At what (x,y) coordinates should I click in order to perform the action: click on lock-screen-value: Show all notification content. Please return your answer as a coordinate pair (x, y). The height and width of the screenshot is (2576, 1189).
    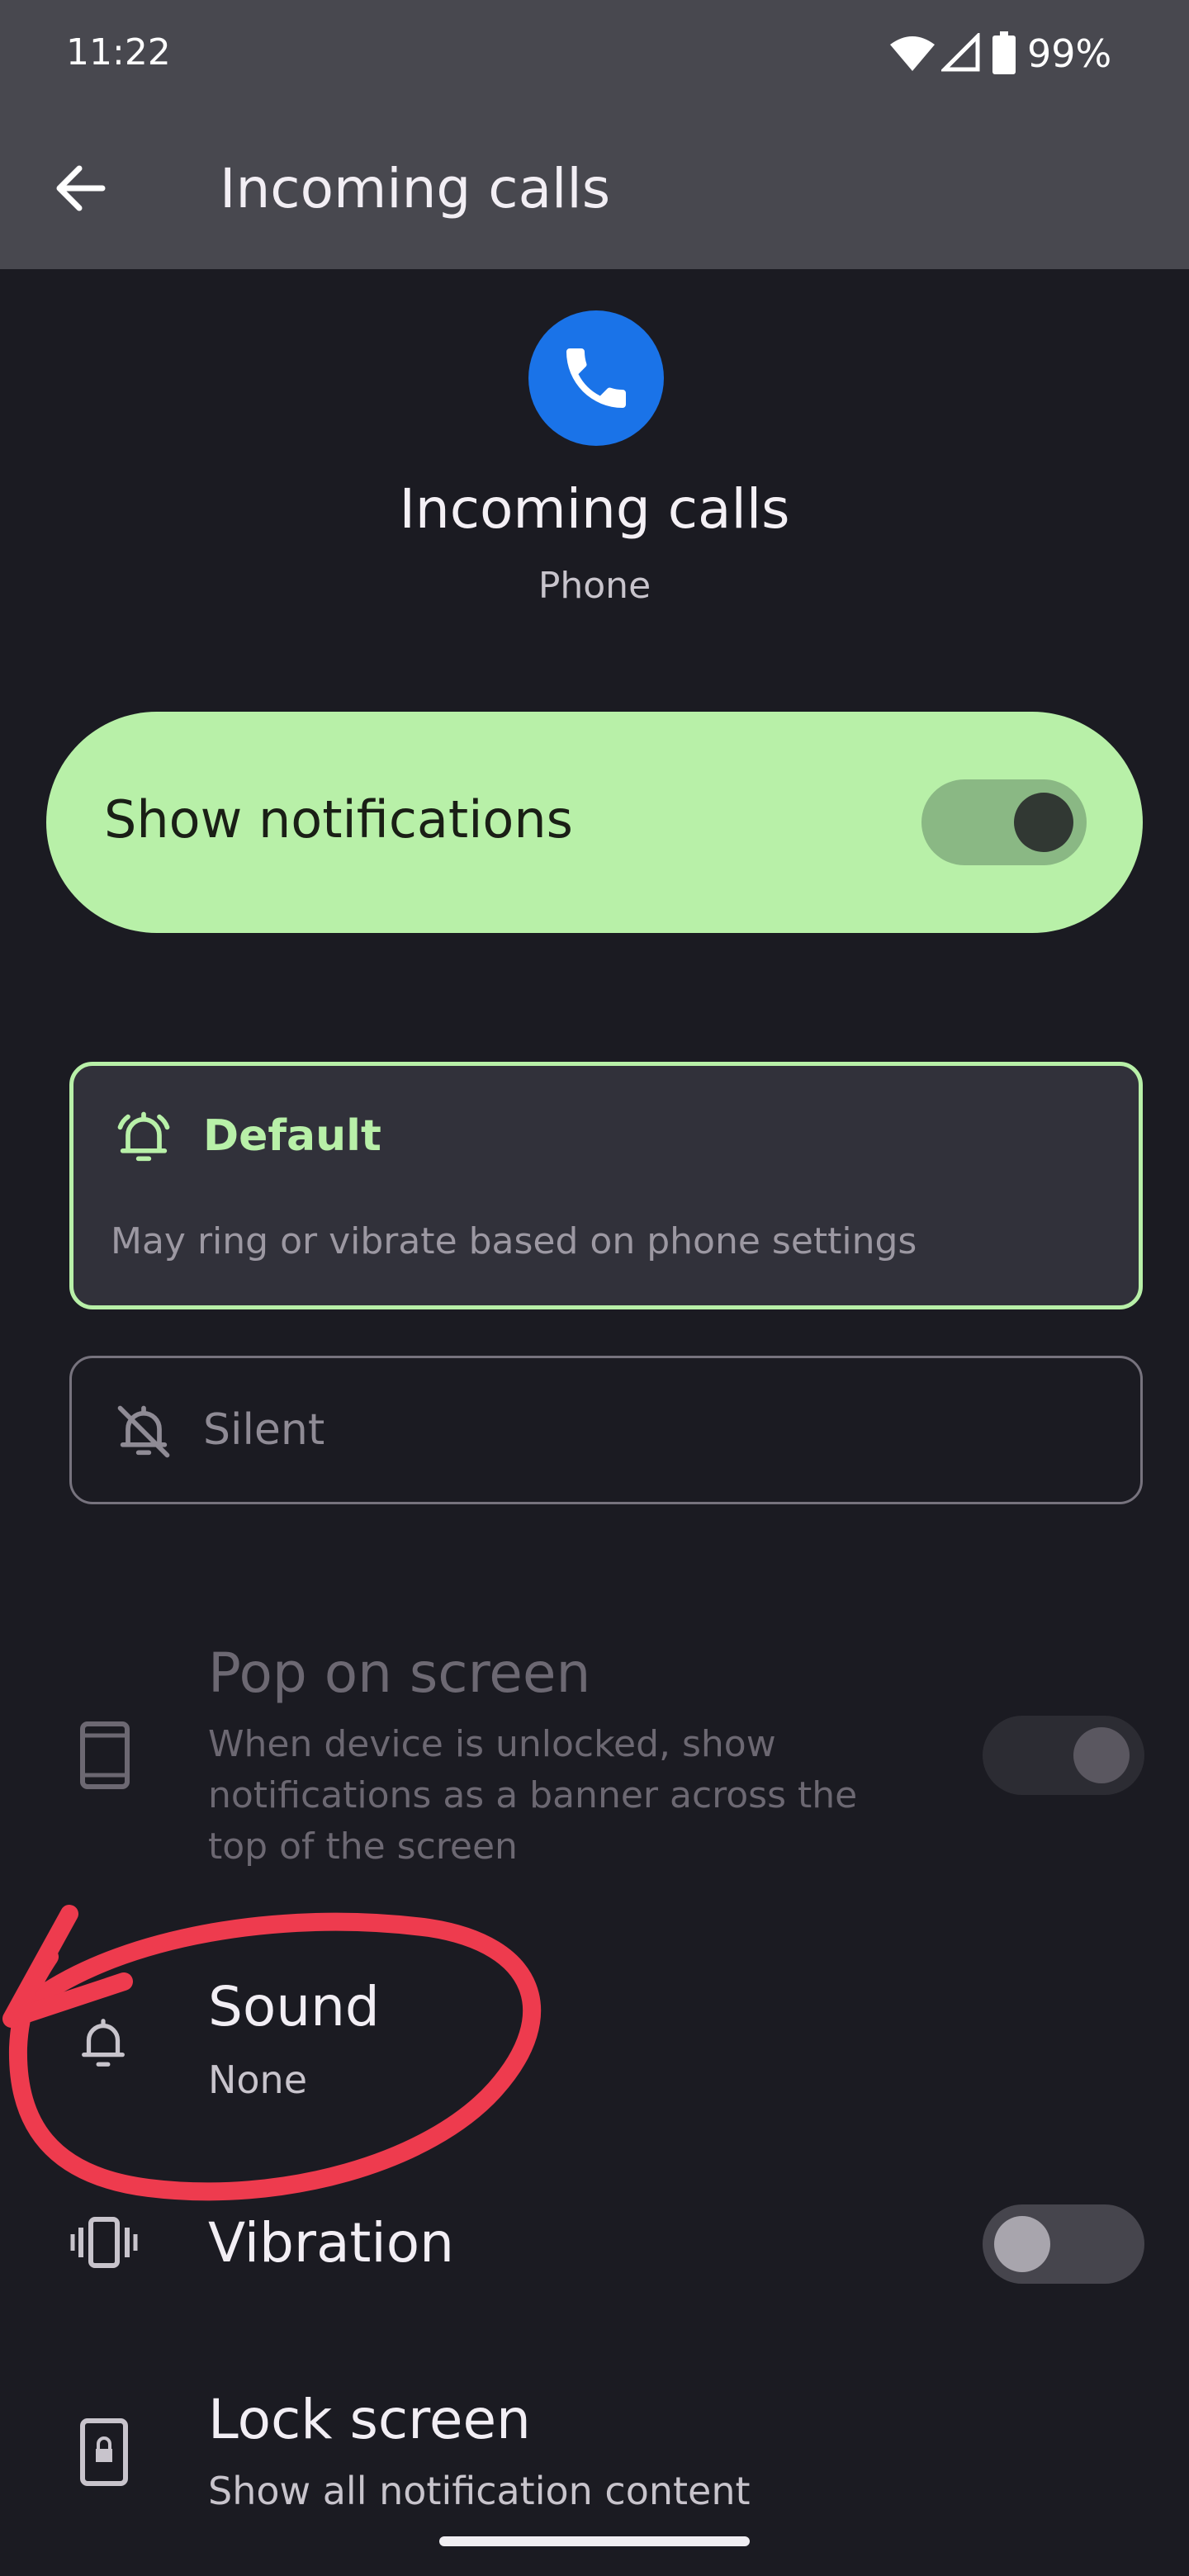
    Looking at the image, I should click on (479, 2491).